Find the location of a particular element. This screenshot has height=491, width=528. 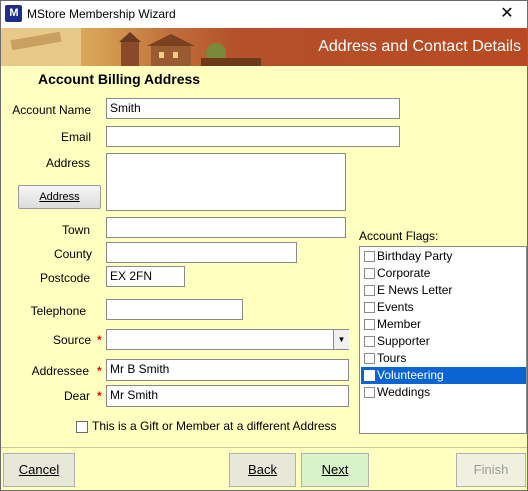

dear-required-marker: * is located at coordinates (99, 396).